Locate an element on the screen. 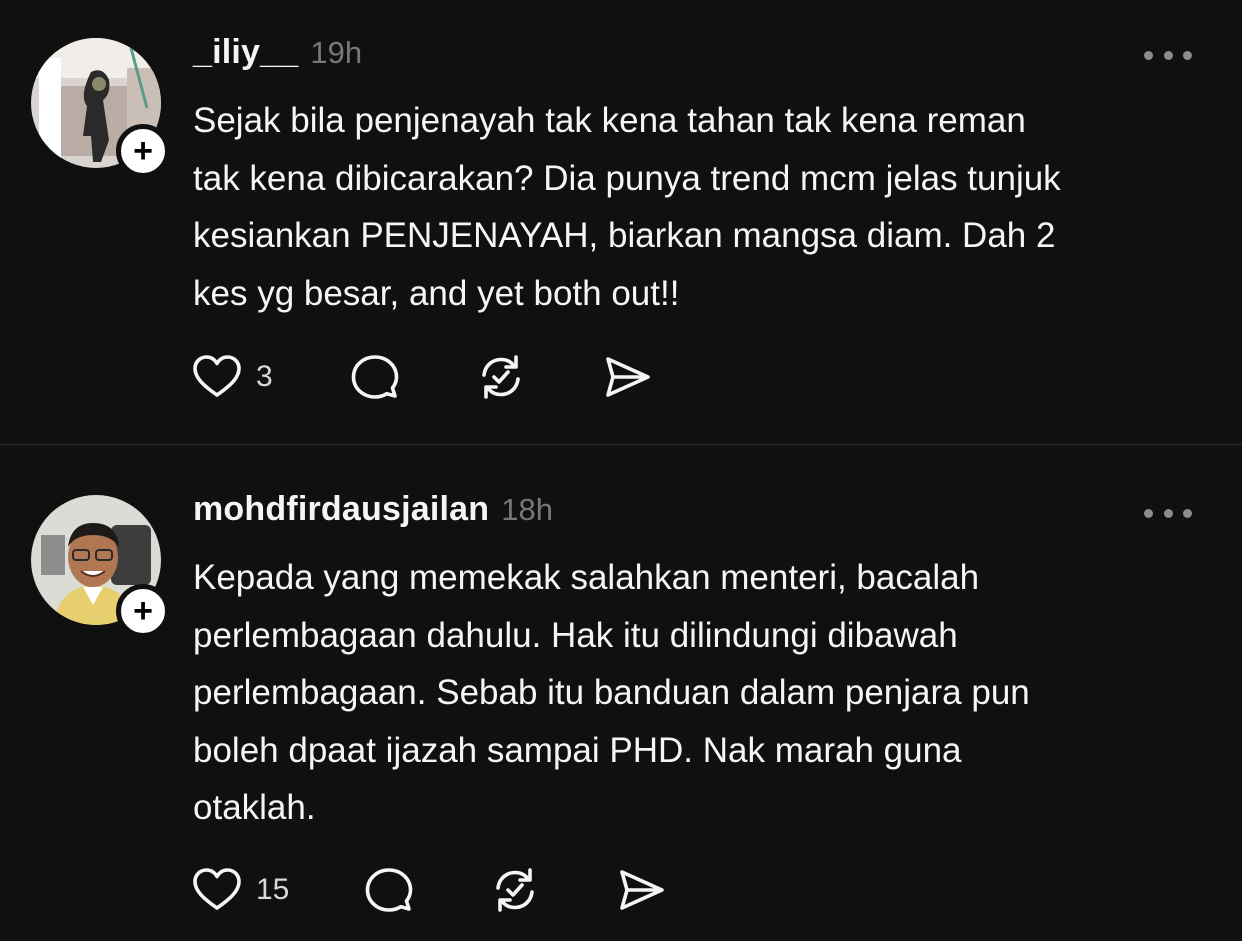 The image size is (1242, 941). like-button: 15 is located at coordinates (276, 890).